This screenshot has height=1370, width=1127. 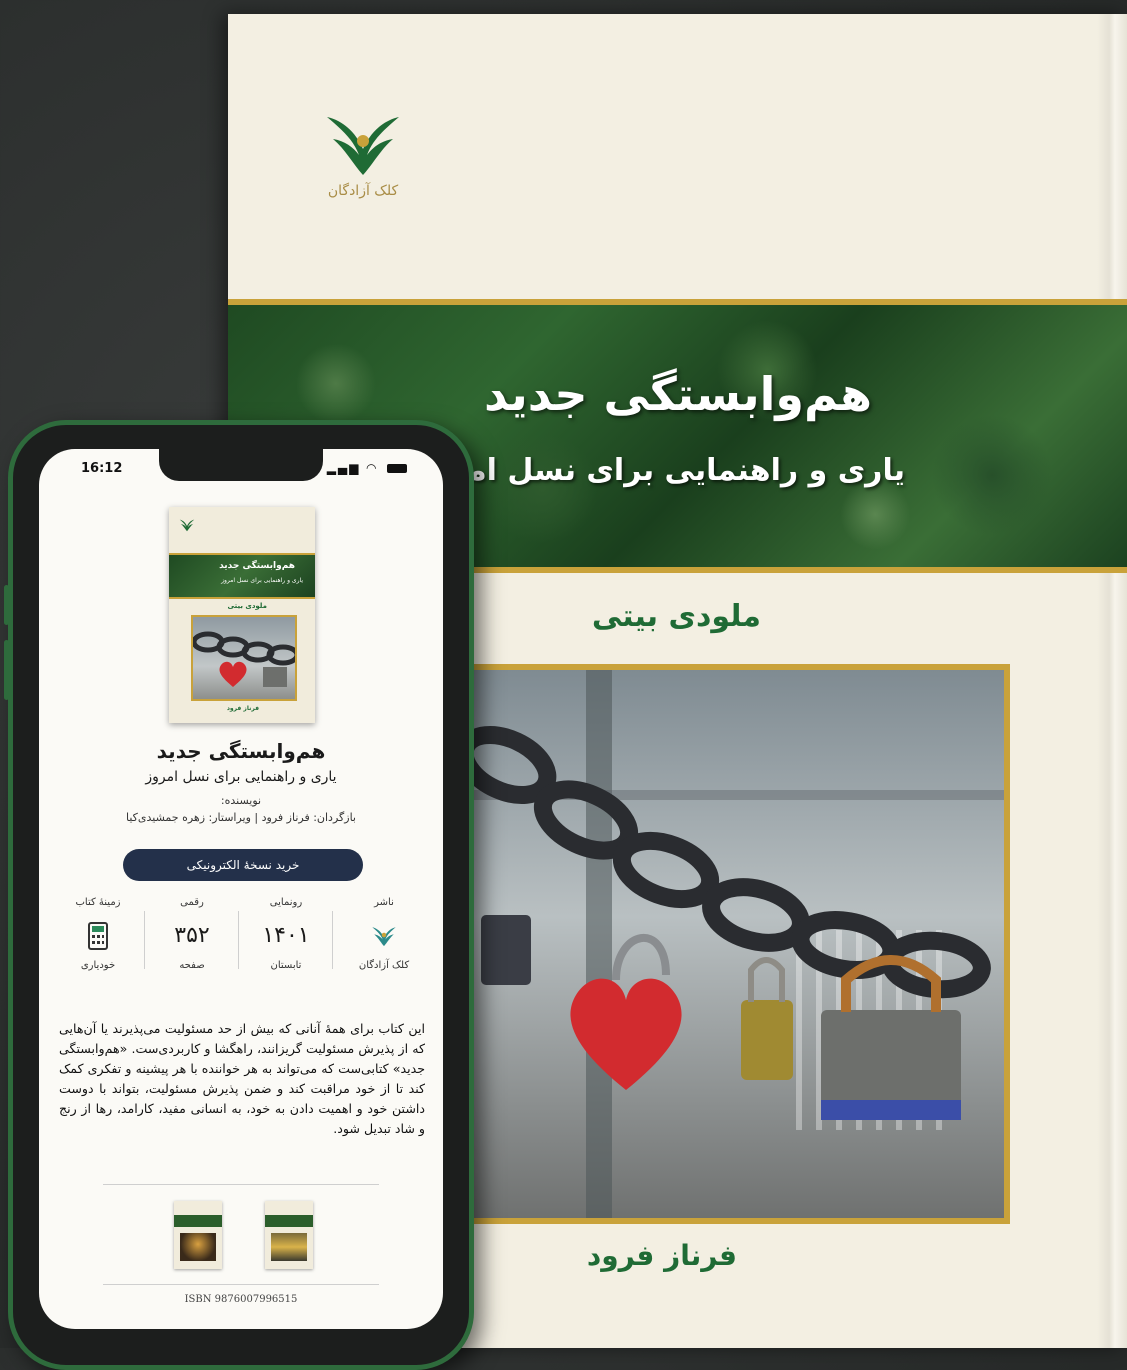 I want to click on mini-author: ملودی بیتی, so click(x=247, y=606).